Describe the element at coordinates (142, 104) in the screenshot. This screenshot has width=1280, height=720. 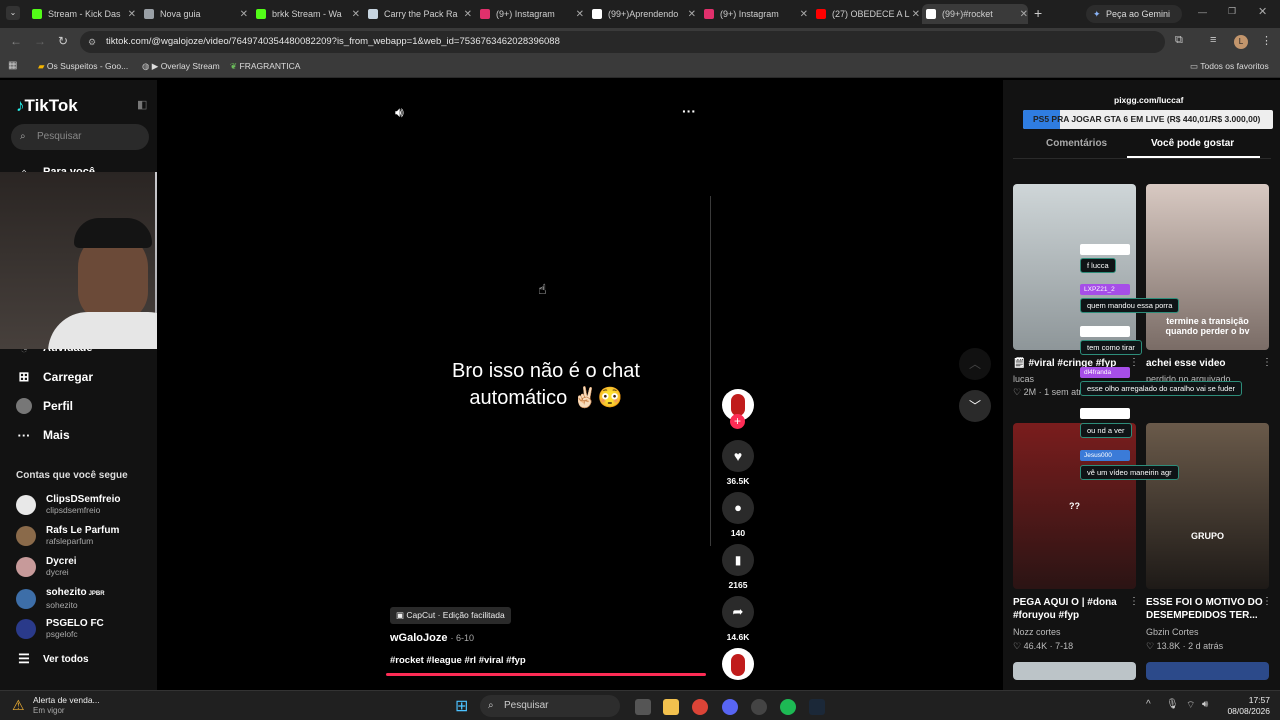
I see `collapse-sidebar-icon: ◧` at that location.